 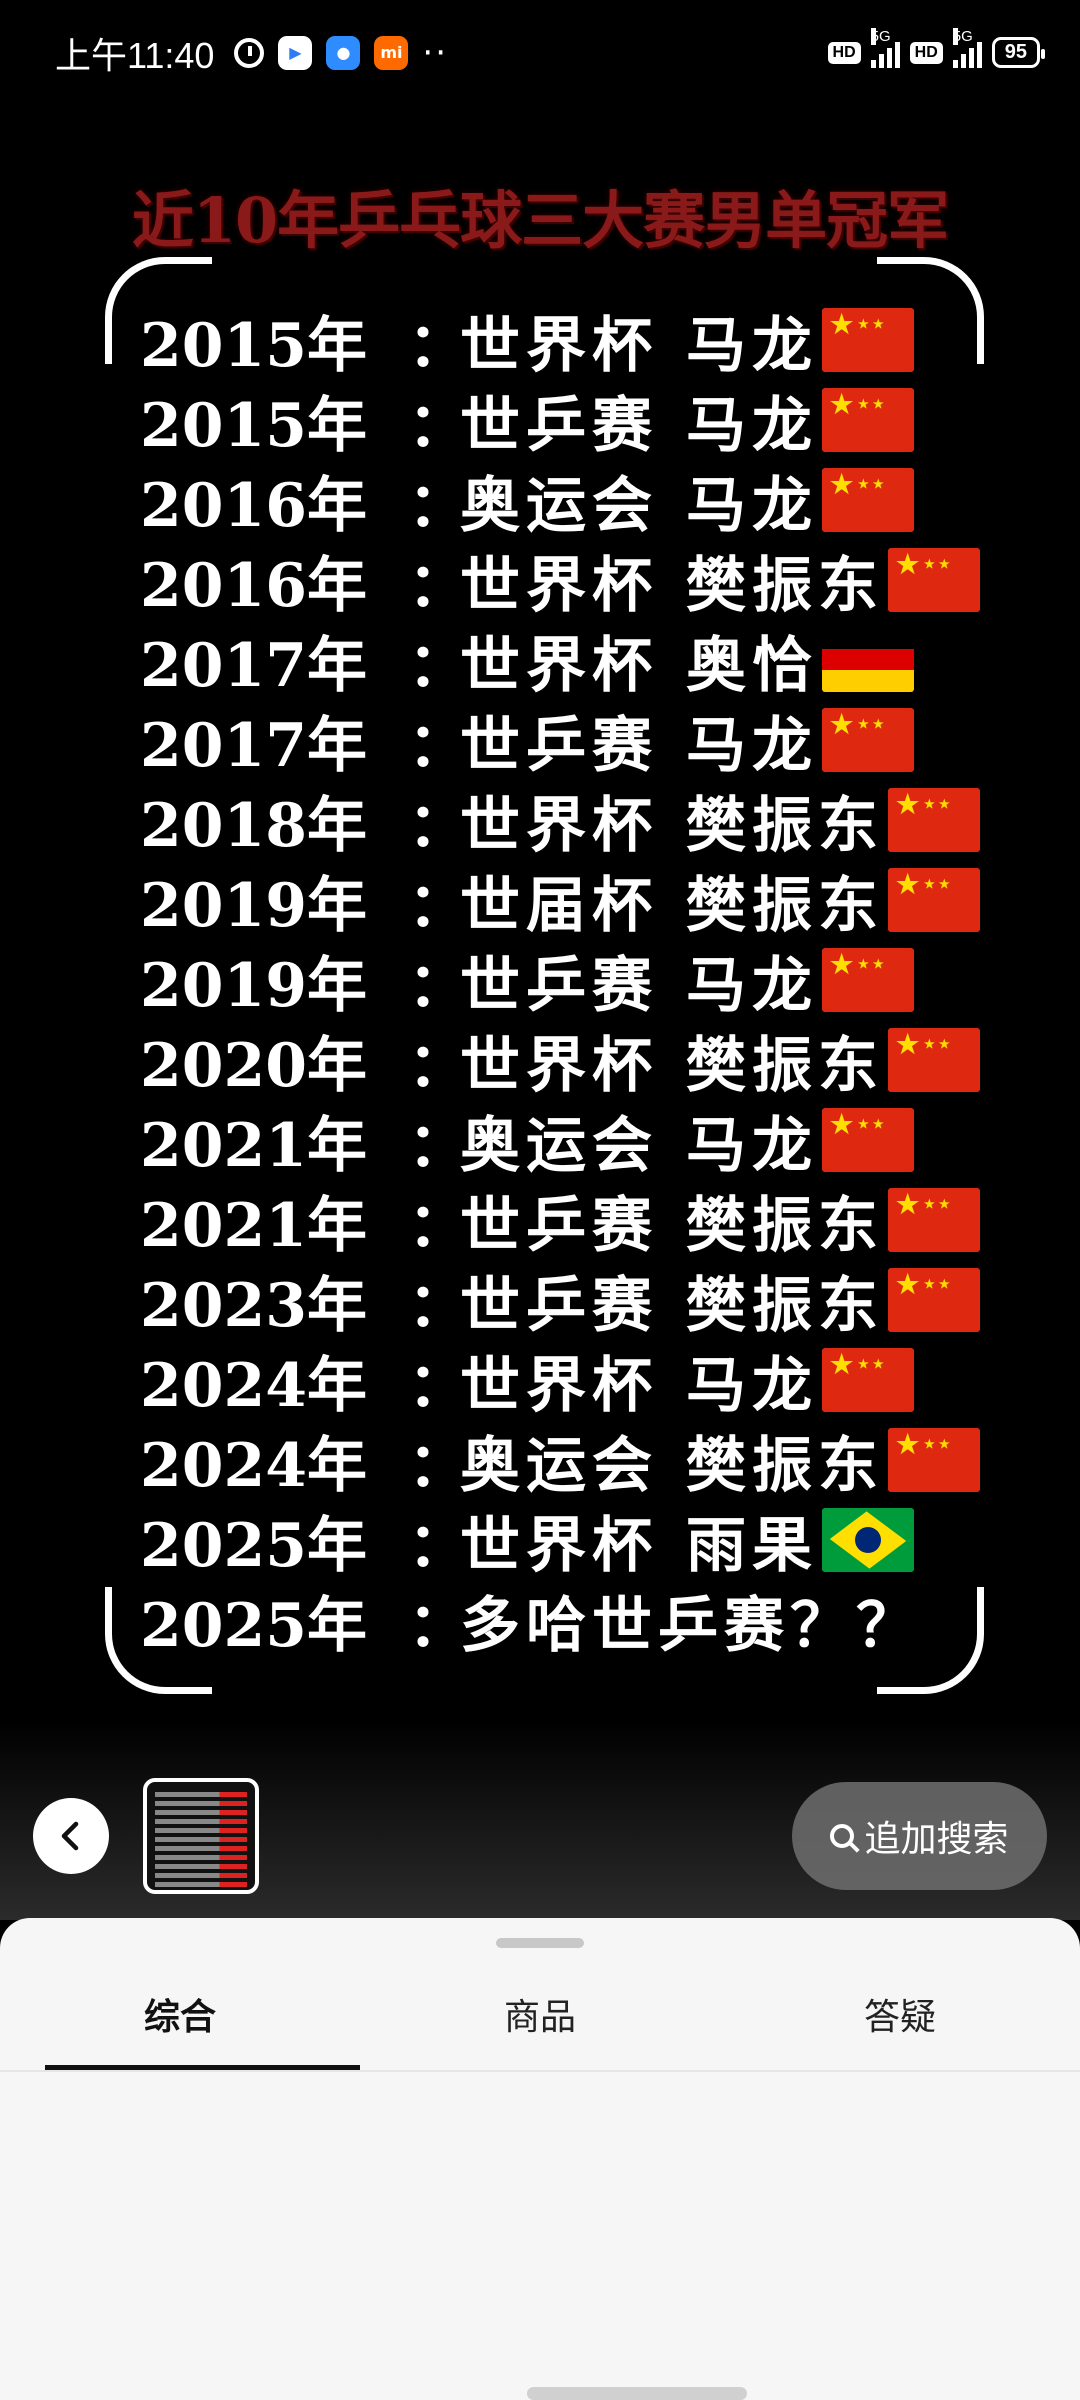 I want to click on tab-comprehensive: 综合, so click(x=180, y=2014).